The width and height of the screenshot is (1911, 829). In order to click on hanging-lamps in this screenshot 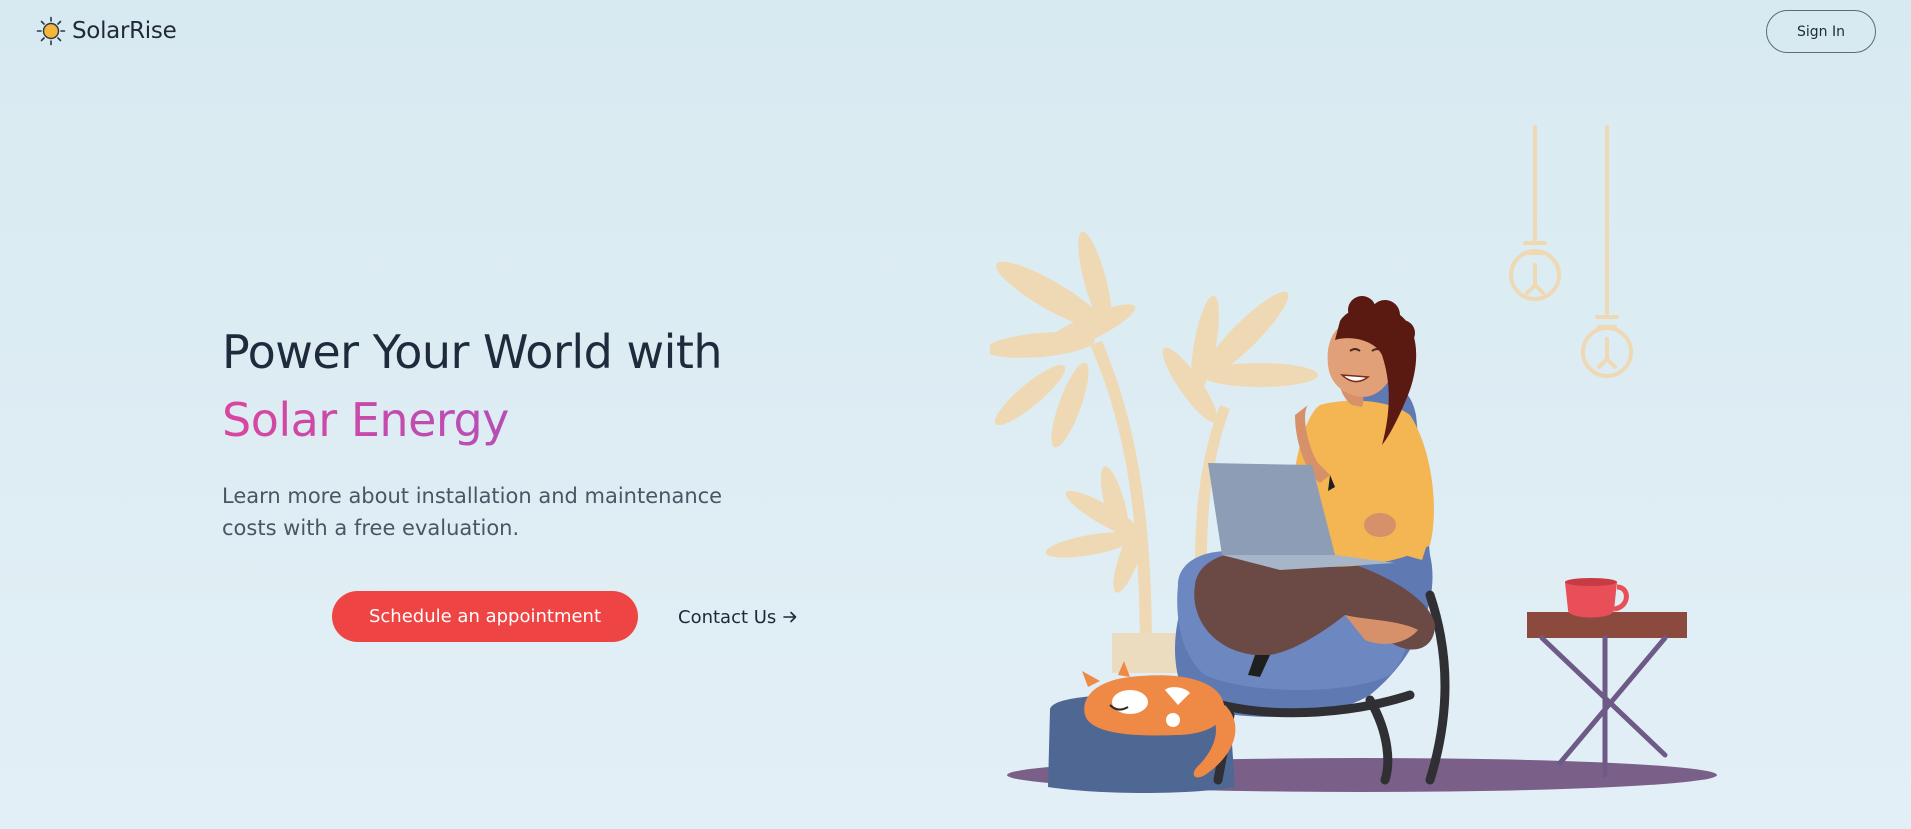, I will do `click(1571, 251)`.